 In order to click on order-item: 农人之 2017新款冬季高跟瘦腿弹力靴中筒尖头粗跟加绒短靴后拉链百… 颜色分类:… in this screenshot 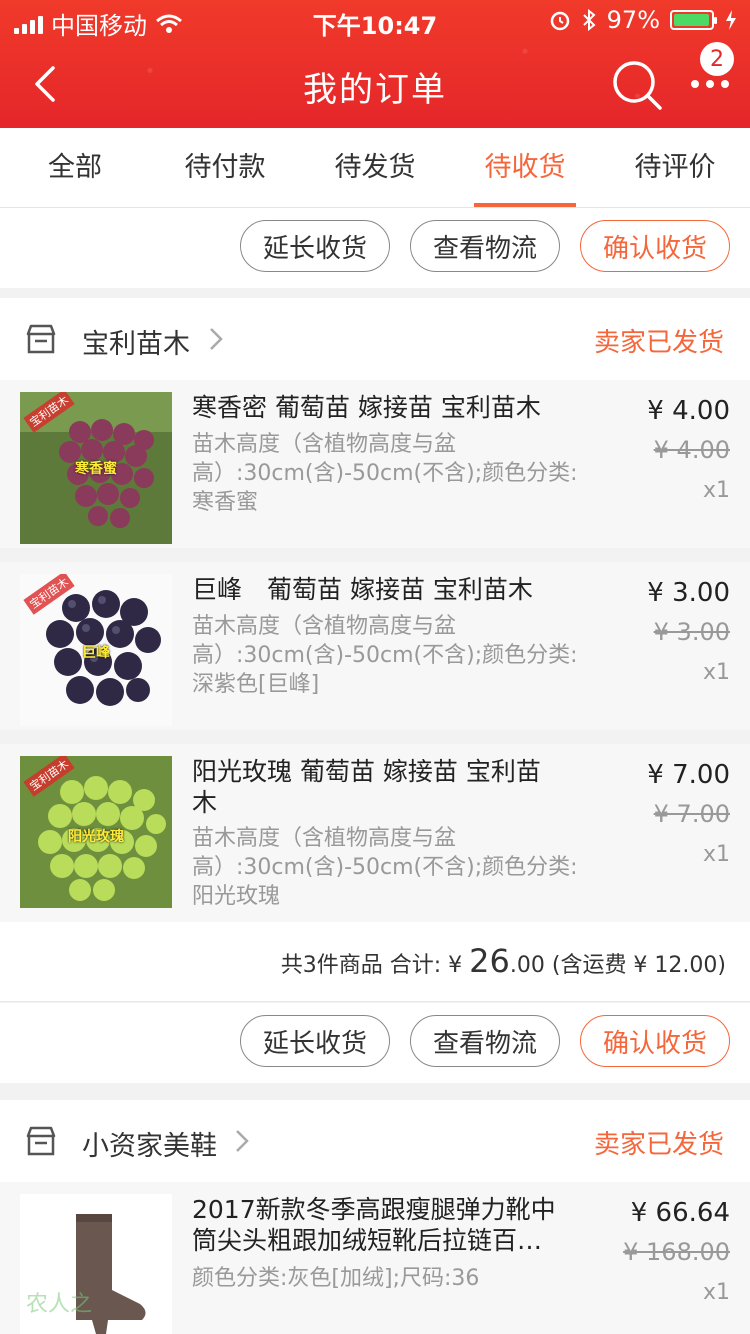, I will do `click(375, 1258)`.